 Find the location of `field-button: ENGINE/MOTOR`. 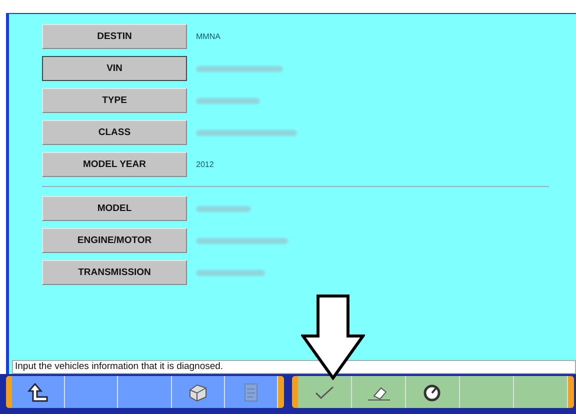

field-button: ENGINE/MOTOR is located at coordinates (114, 240).